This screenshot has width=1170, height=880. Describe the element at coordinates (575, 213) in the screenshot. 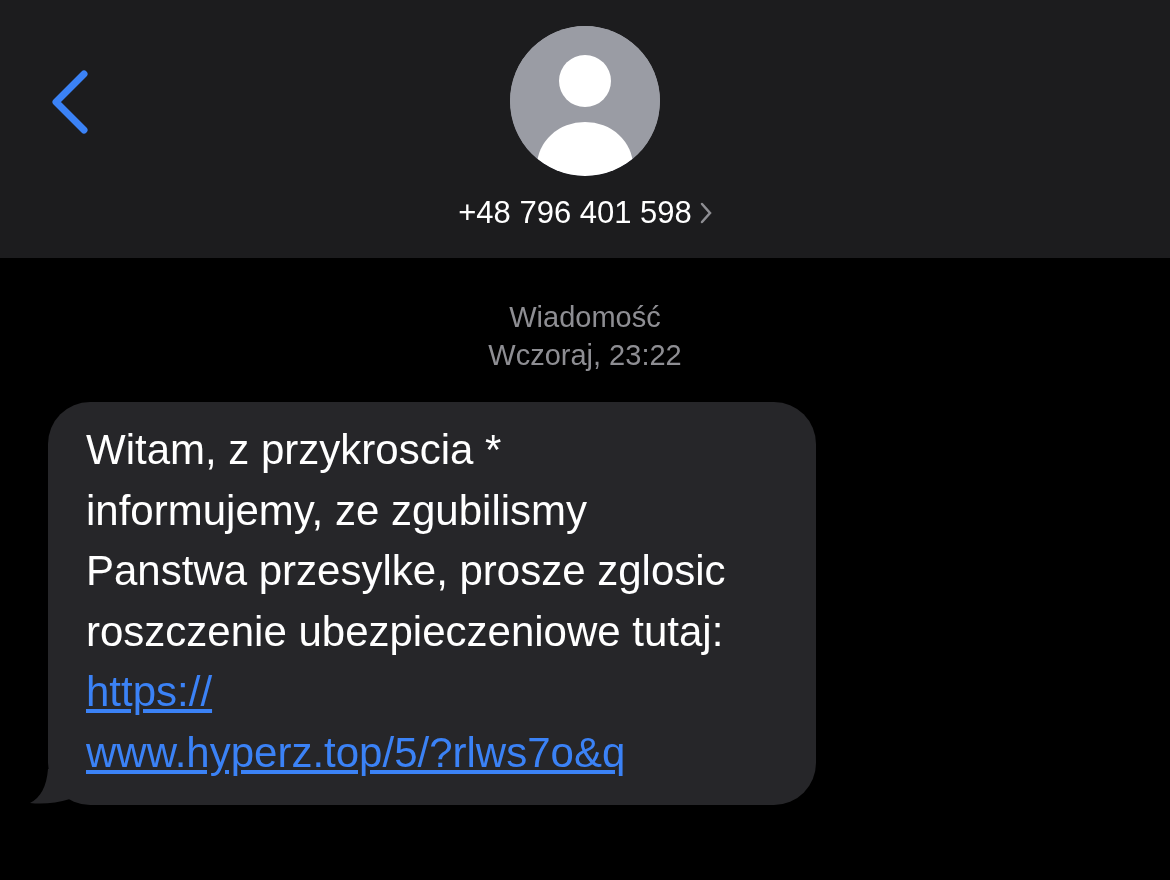

I see `contact-number: +48 796 401 598` at that location.